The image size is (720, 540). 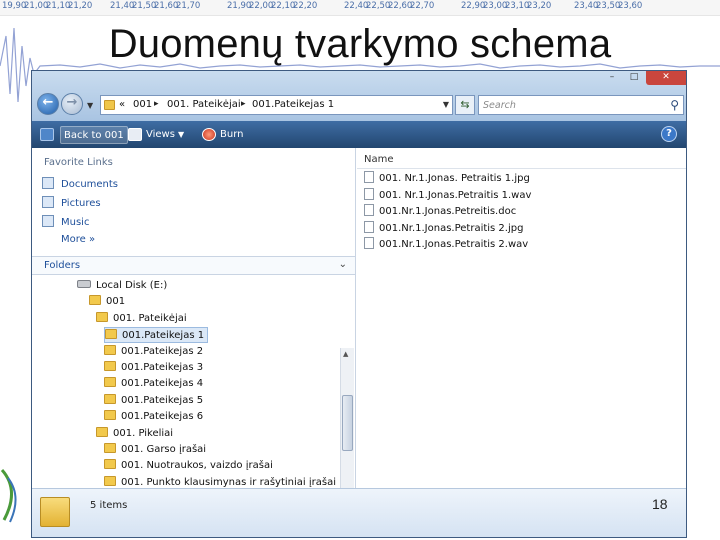 I want to click on timeline-tick: 23,20, so click(x=539, y=6).